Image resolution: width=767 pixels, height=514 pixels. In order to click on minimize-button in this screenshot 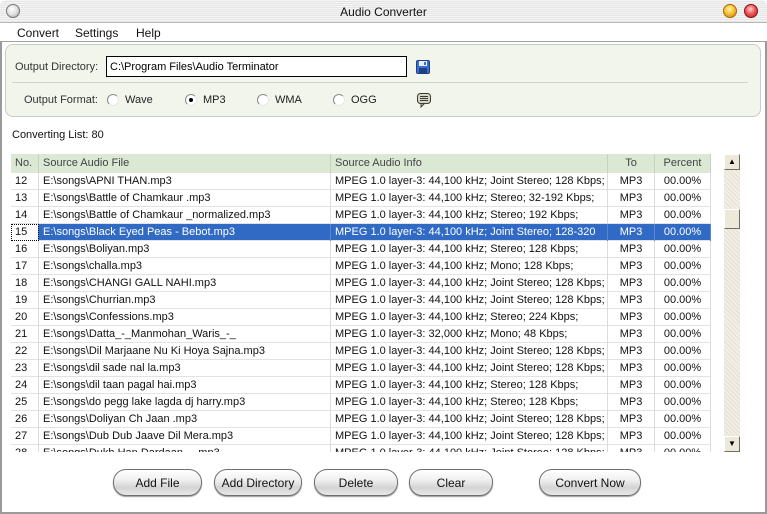, I will do `click(730, 11)`.